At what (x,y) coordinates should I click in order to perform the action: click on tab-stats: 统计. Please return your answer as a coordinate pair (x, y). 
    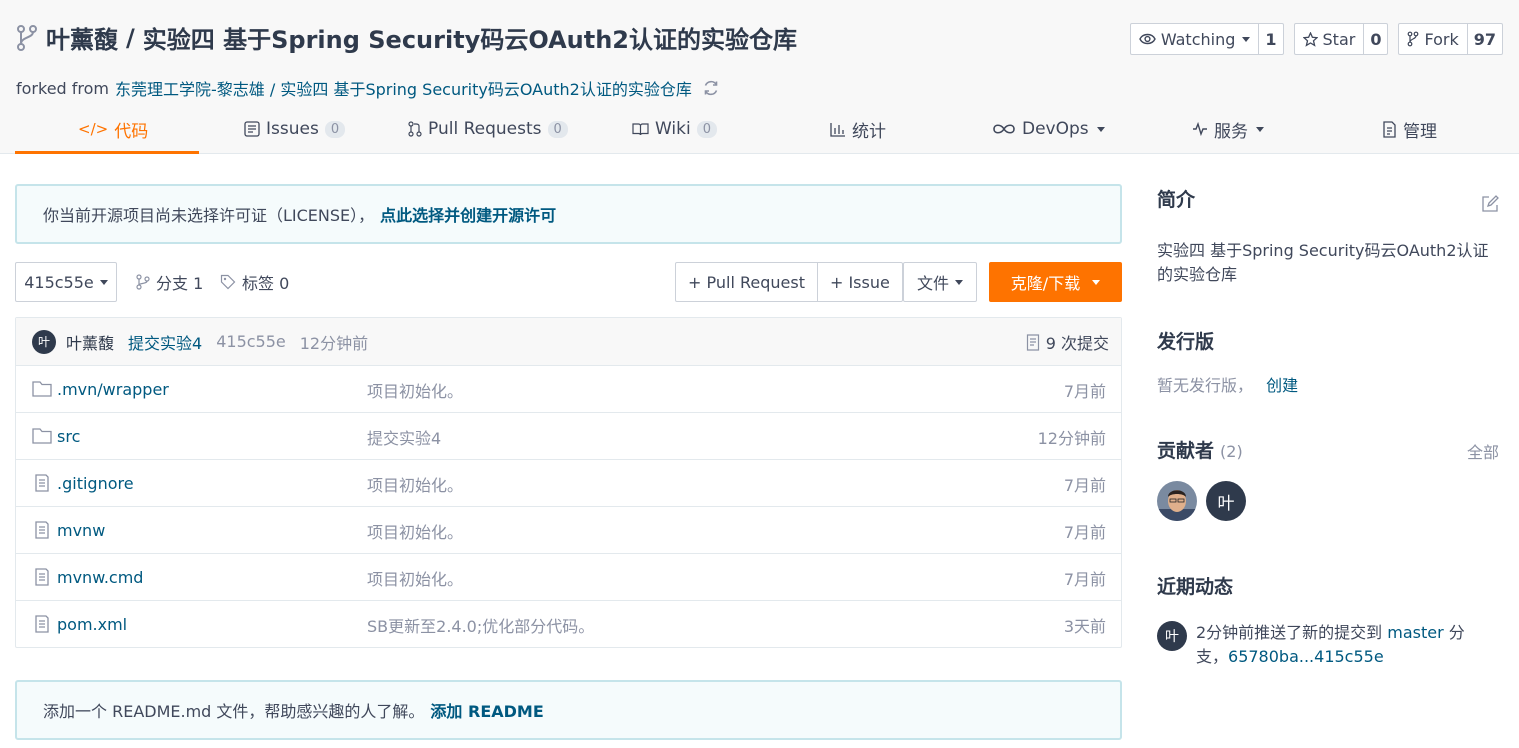
    Looking at the image, I should click on (858, 129).